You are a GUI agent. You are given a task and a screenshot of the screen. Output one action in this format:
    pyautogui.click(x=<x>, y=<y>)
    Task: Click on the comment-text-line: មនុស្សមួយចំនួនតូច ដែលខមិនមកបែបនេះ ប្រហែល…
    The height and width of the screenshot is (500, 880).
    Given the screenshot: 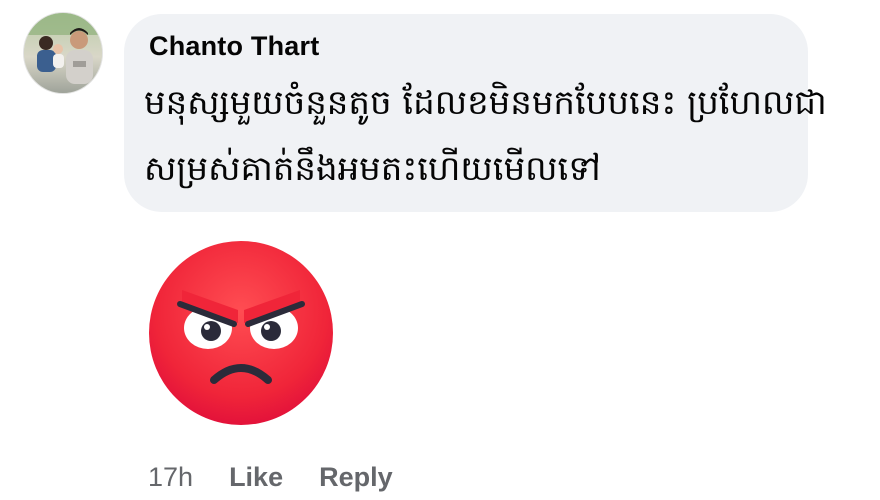 What is the action you would take?
    pyautogui.click(x=485, y=103)
    